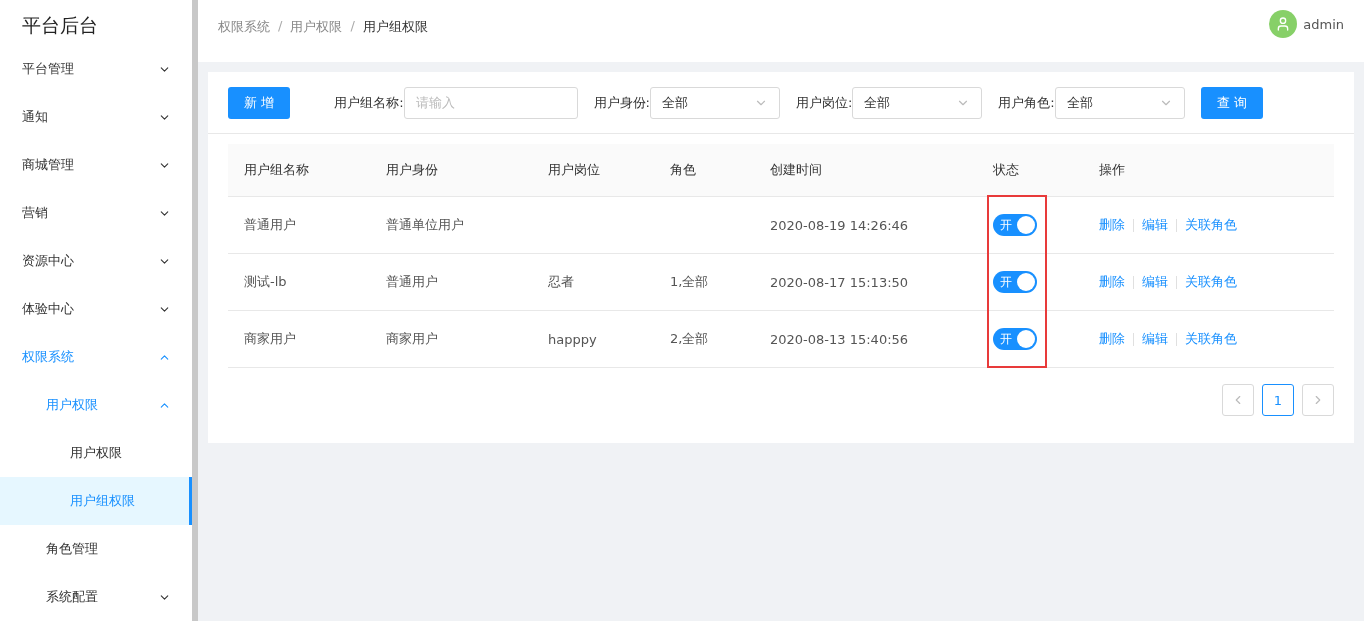 The image size is (1364, 621). What do you see at coordinates (839, 225) in the screenshot?
I see `table-cell-text: 2020-08-19 14:26:46` at bounding box center [839, 225].